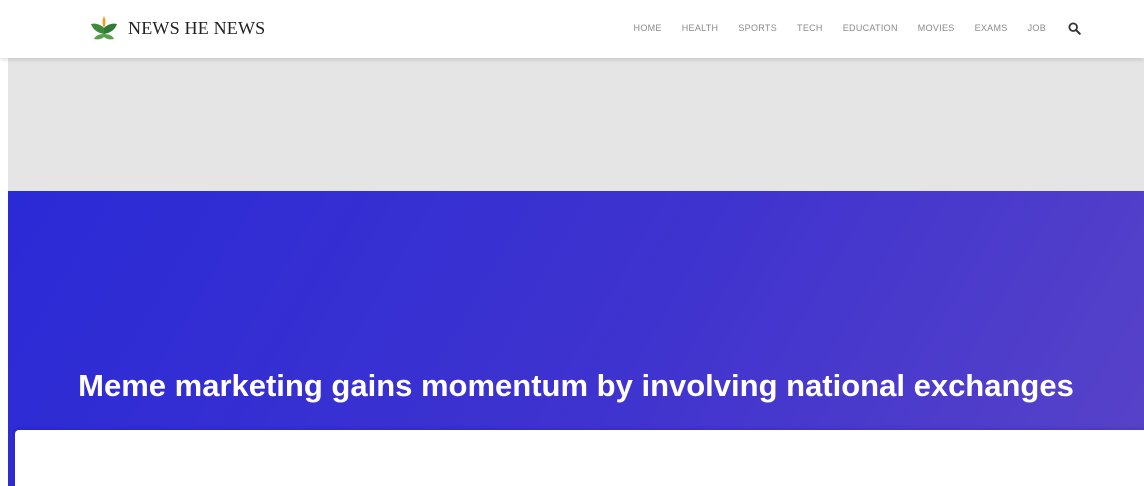 The height and width of the screenshot is (486, 1144). Describe the element at coordinates (648, 28) in the screenshot. I see `nav-item-home: HOME` at that location.